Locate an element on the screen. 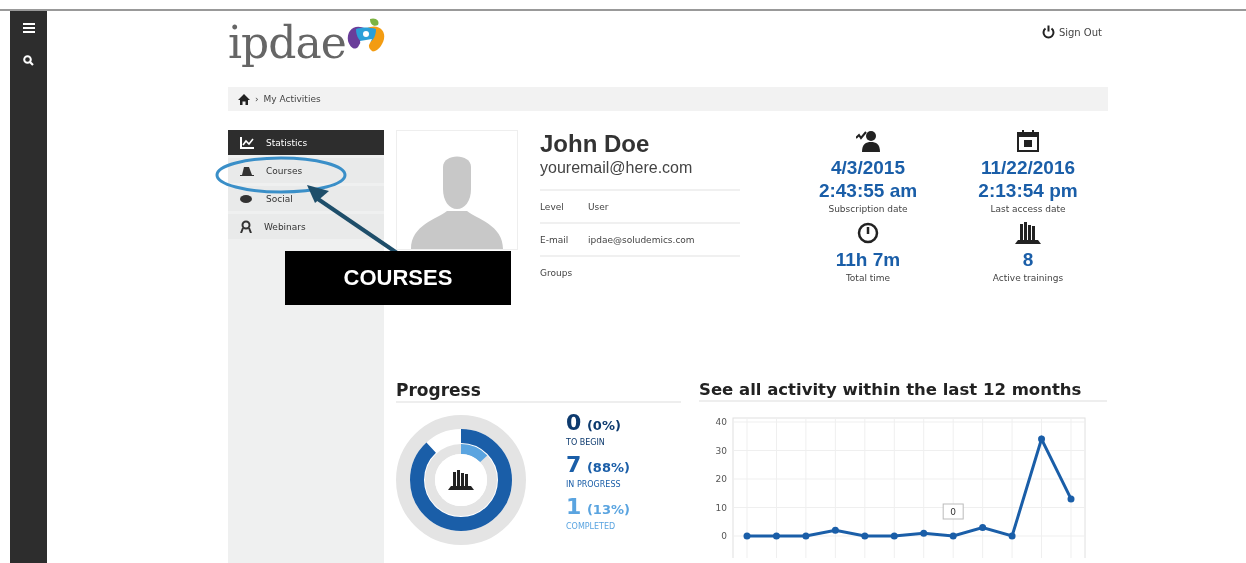 The width and height of the screenshot is (1246, 563). axis-tick-label: 10 is located at coordinates (721, 507).